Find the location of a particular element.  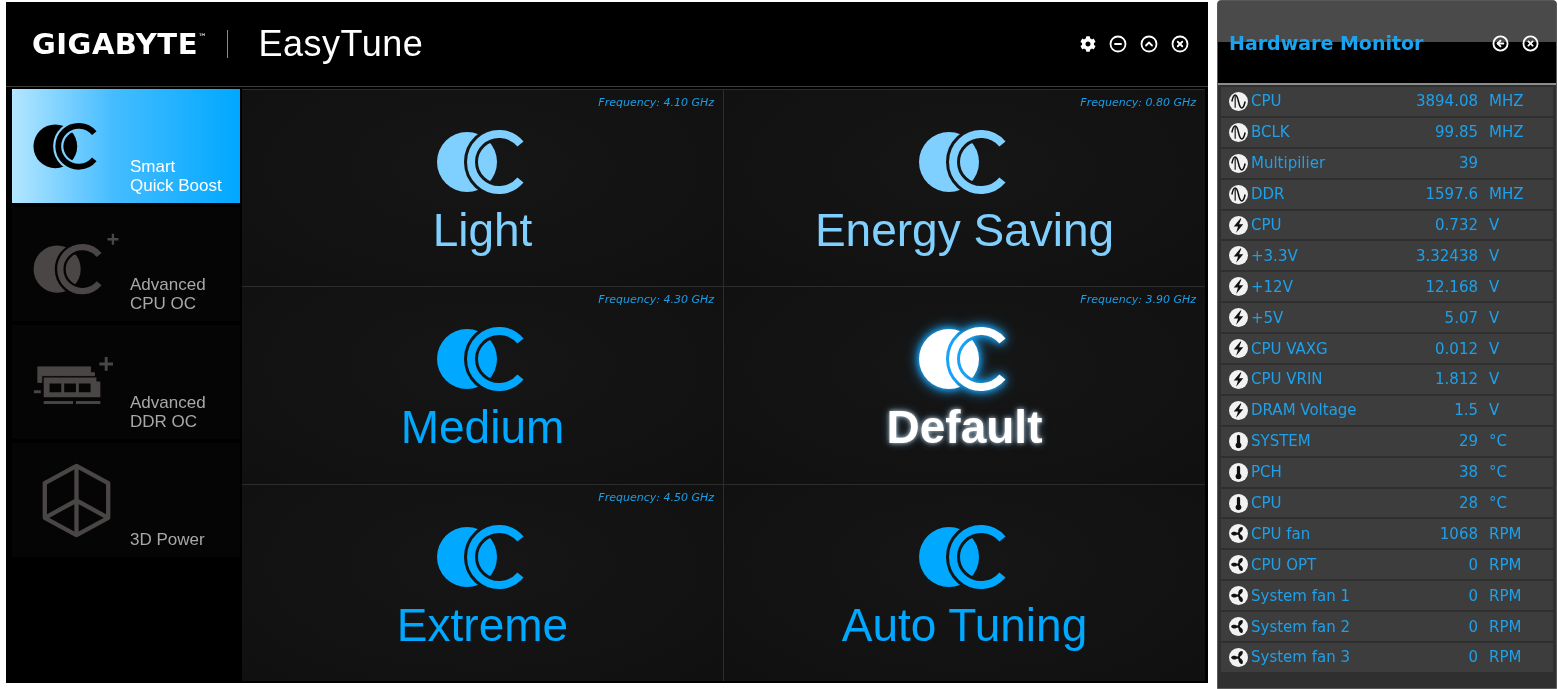

settings-icon is located at coordinates (1088, 44).